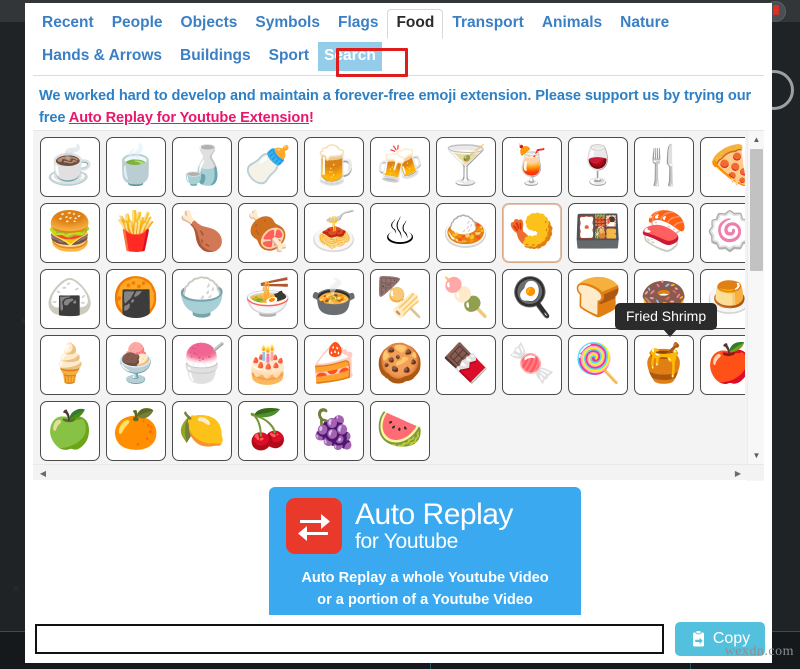  I want to click on emoji-cell-hot-beverage: ☕, so click(70, 167).